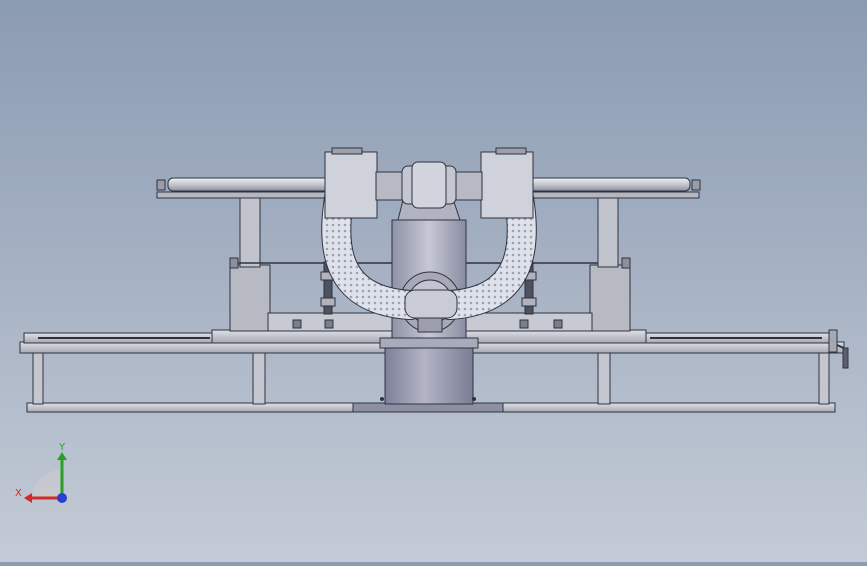  I want to click on left-gun-head, so click(363, 183).